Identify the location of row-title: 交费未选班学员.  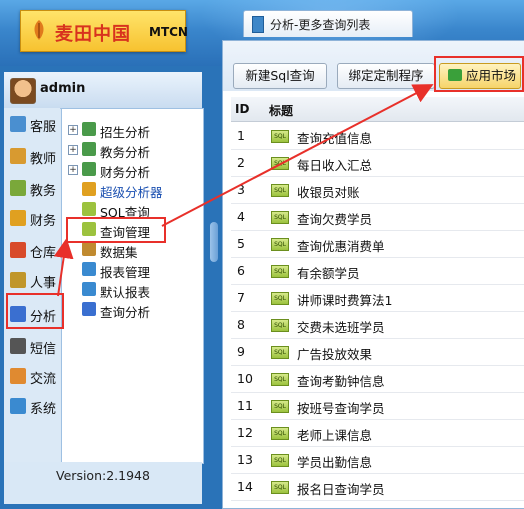
(341, 326).